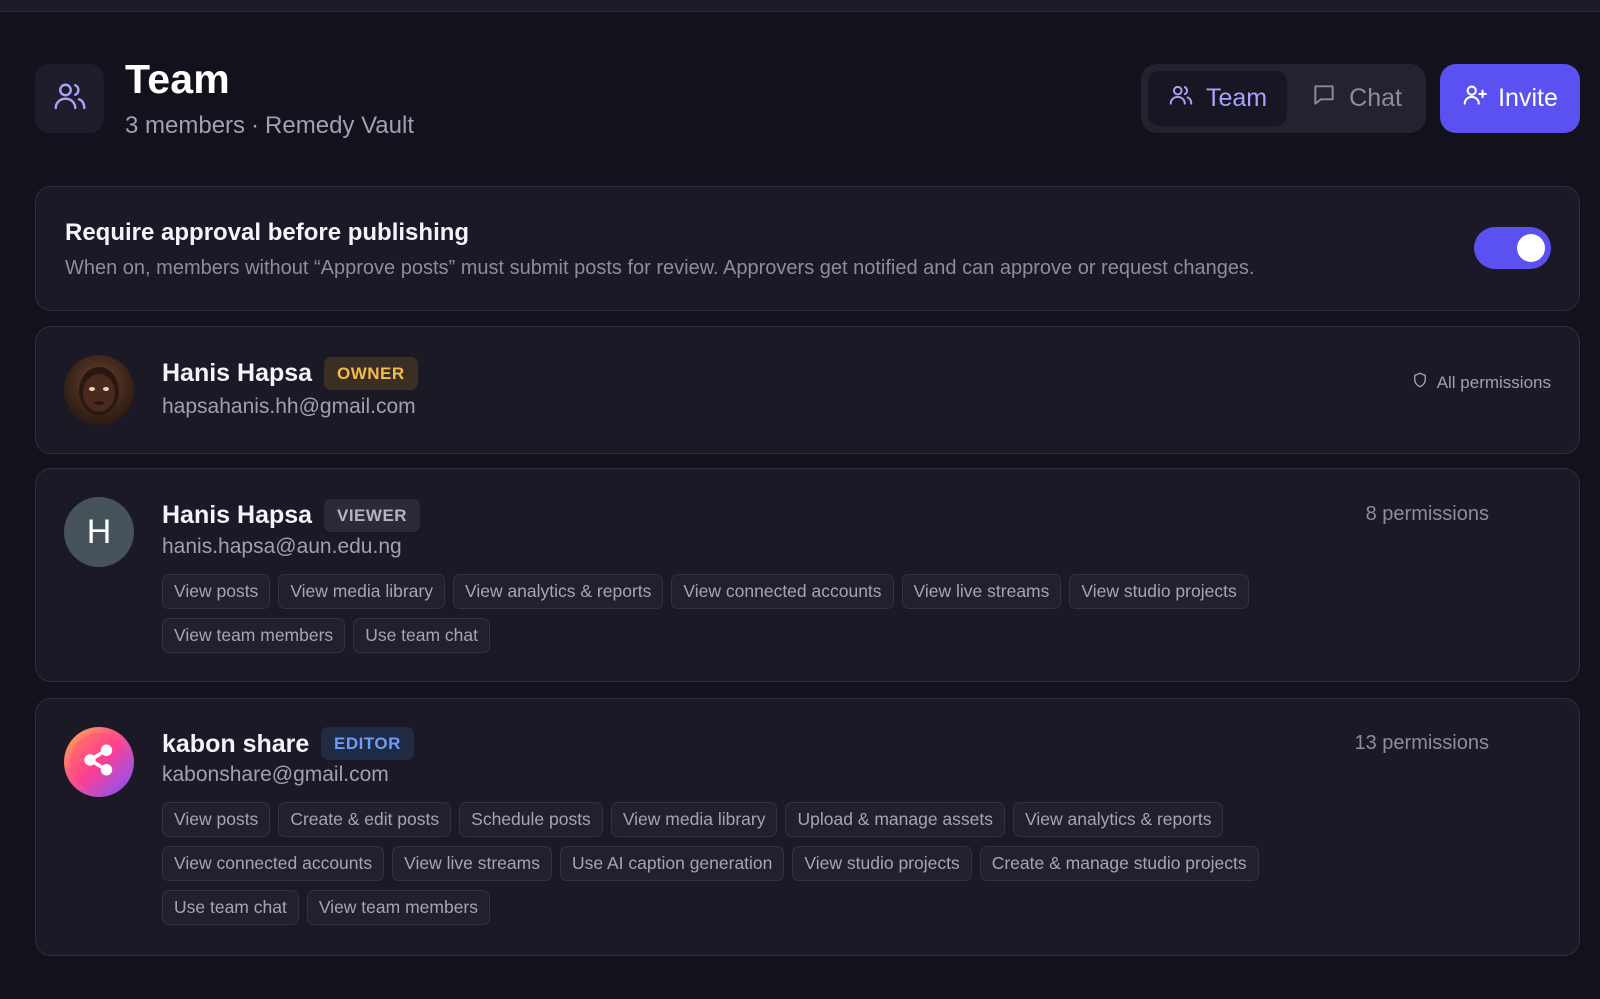 The image size is (1600, 999). What do you see at coordinates (1119, 863) in the screenshot?
I see `permission-chip: Create & manage studio projects` at bounding box center [1119, 863].